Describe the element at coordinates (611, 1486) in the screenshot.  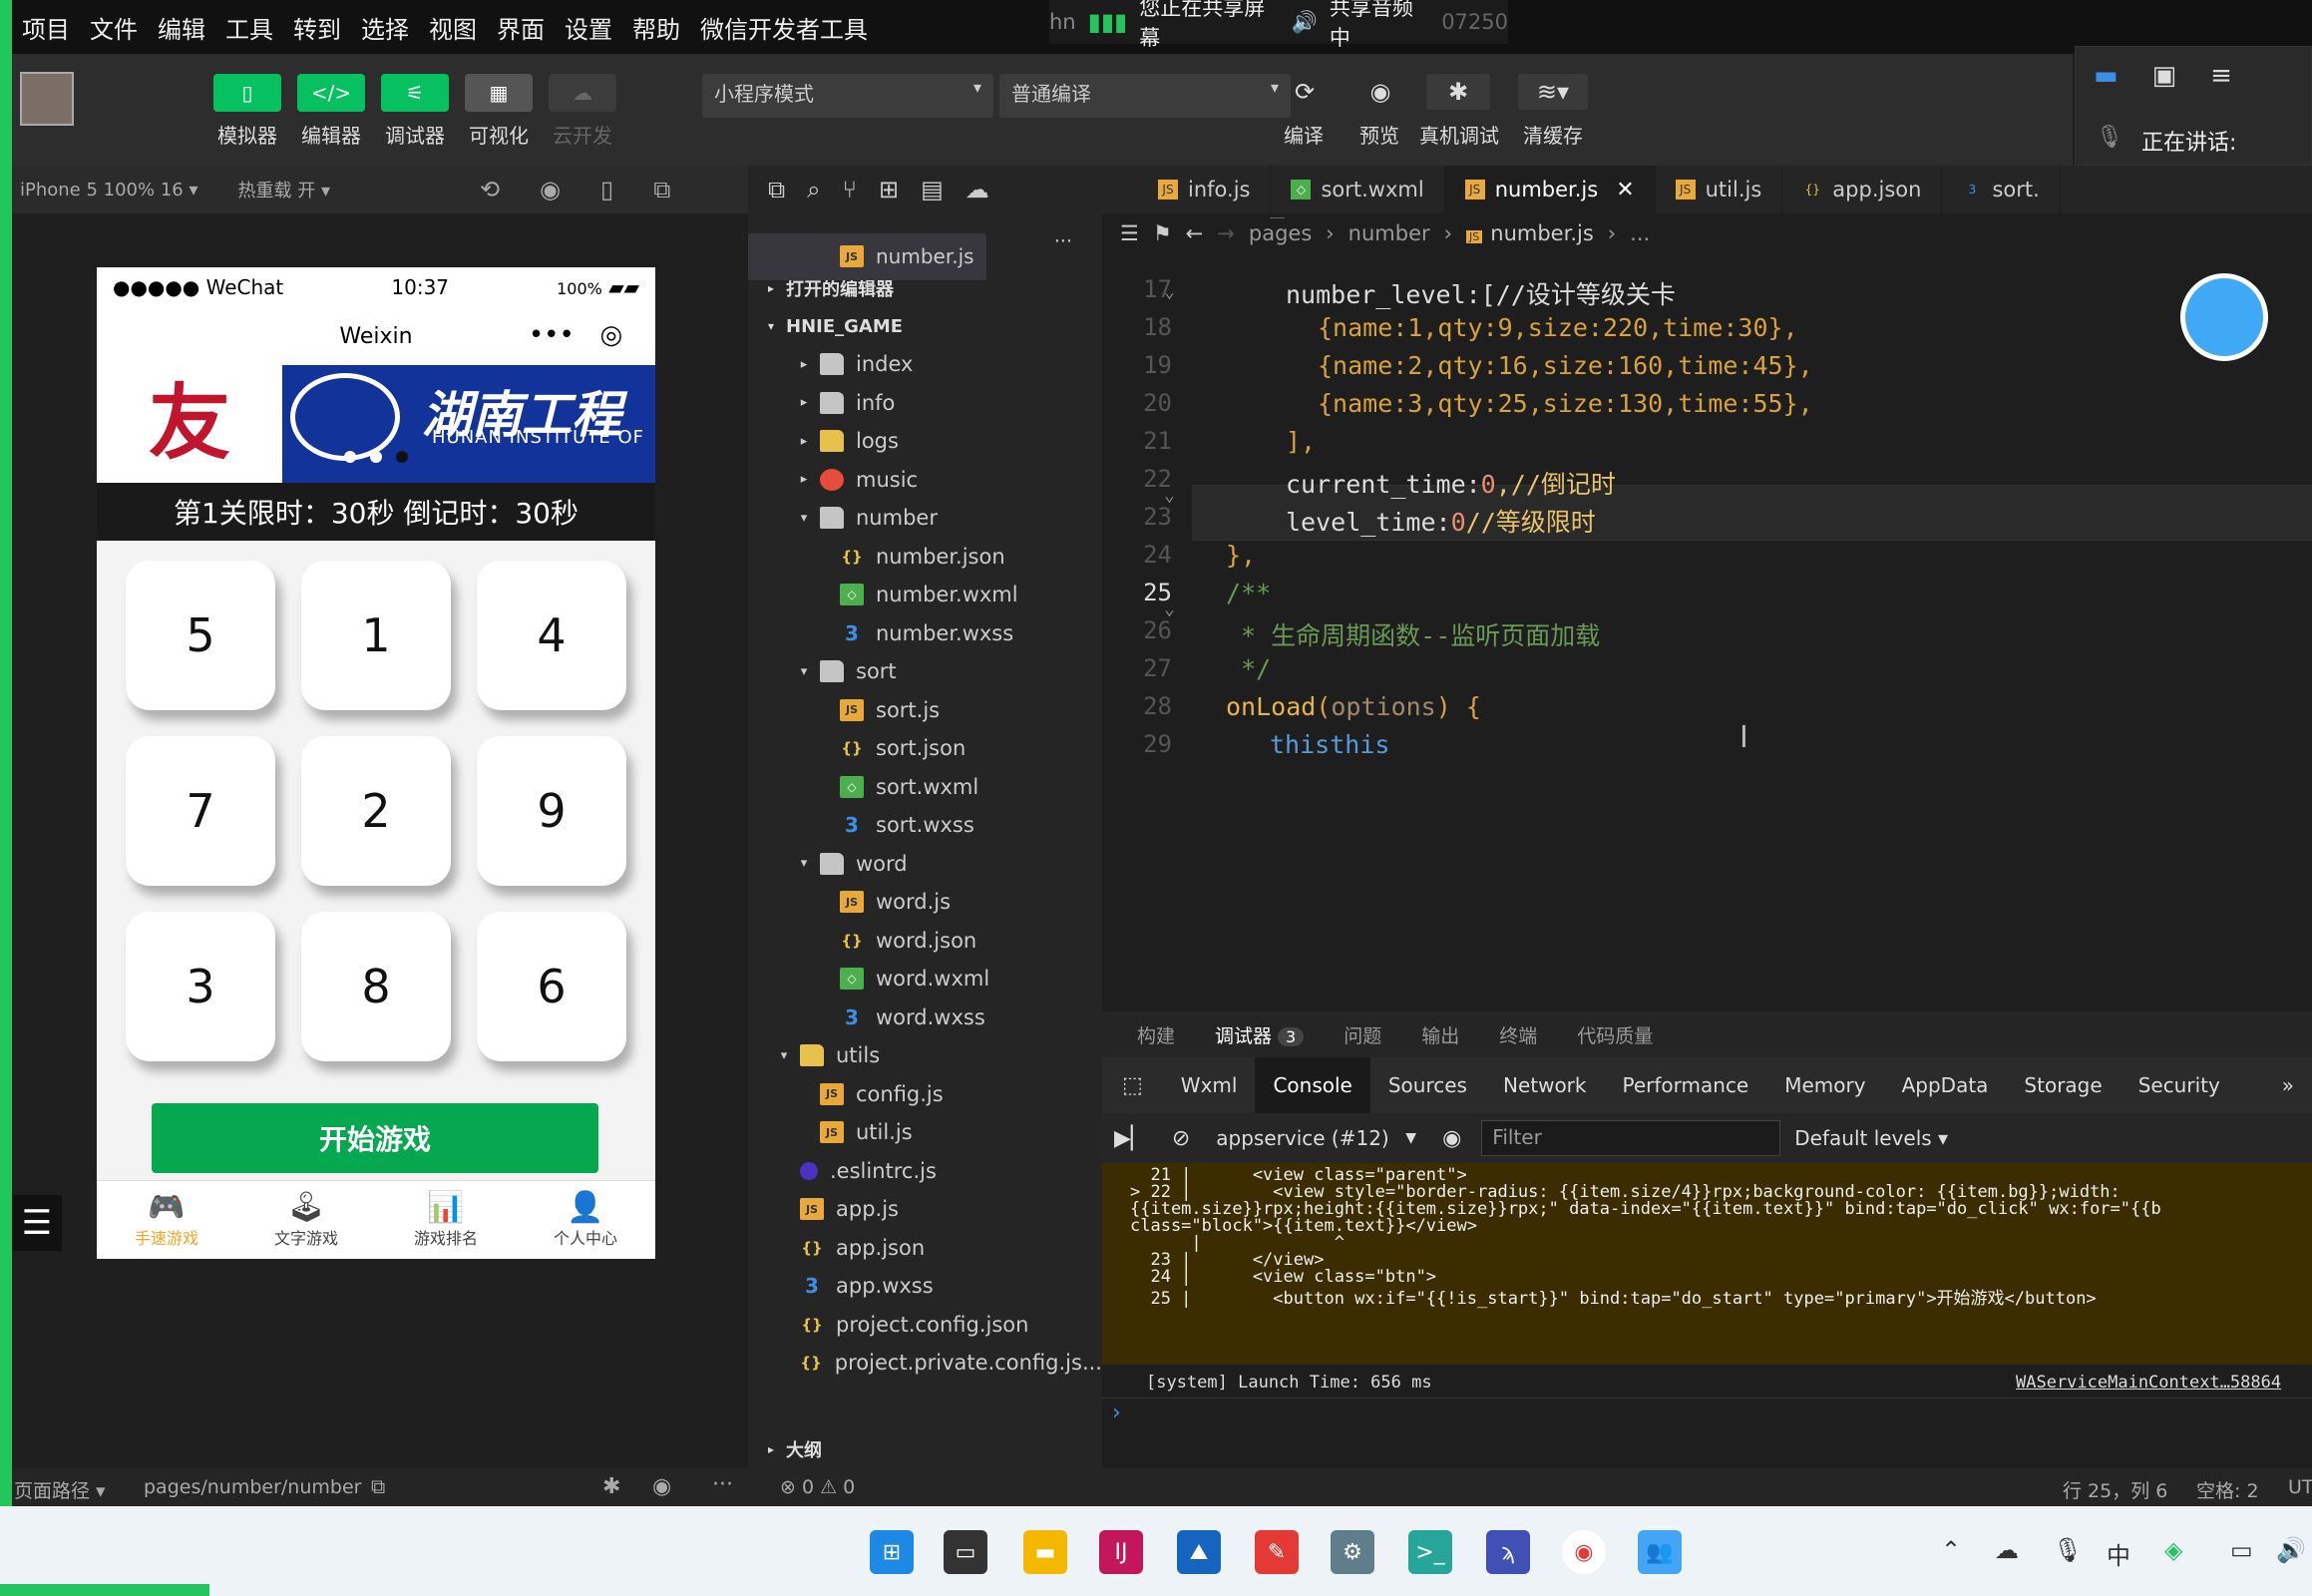
I see `bug-icon: ✱` at that location.